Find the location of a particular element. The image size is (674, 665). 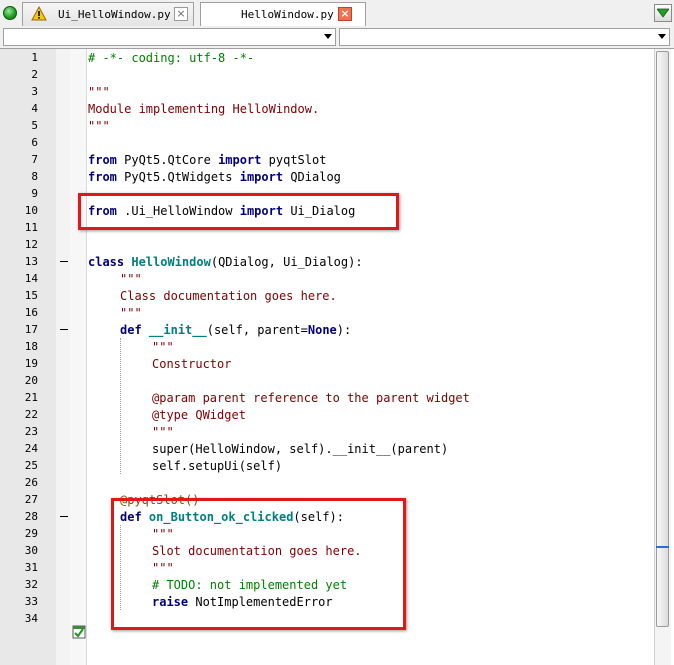

line-number: 28 is located at coordinates (31, 516).